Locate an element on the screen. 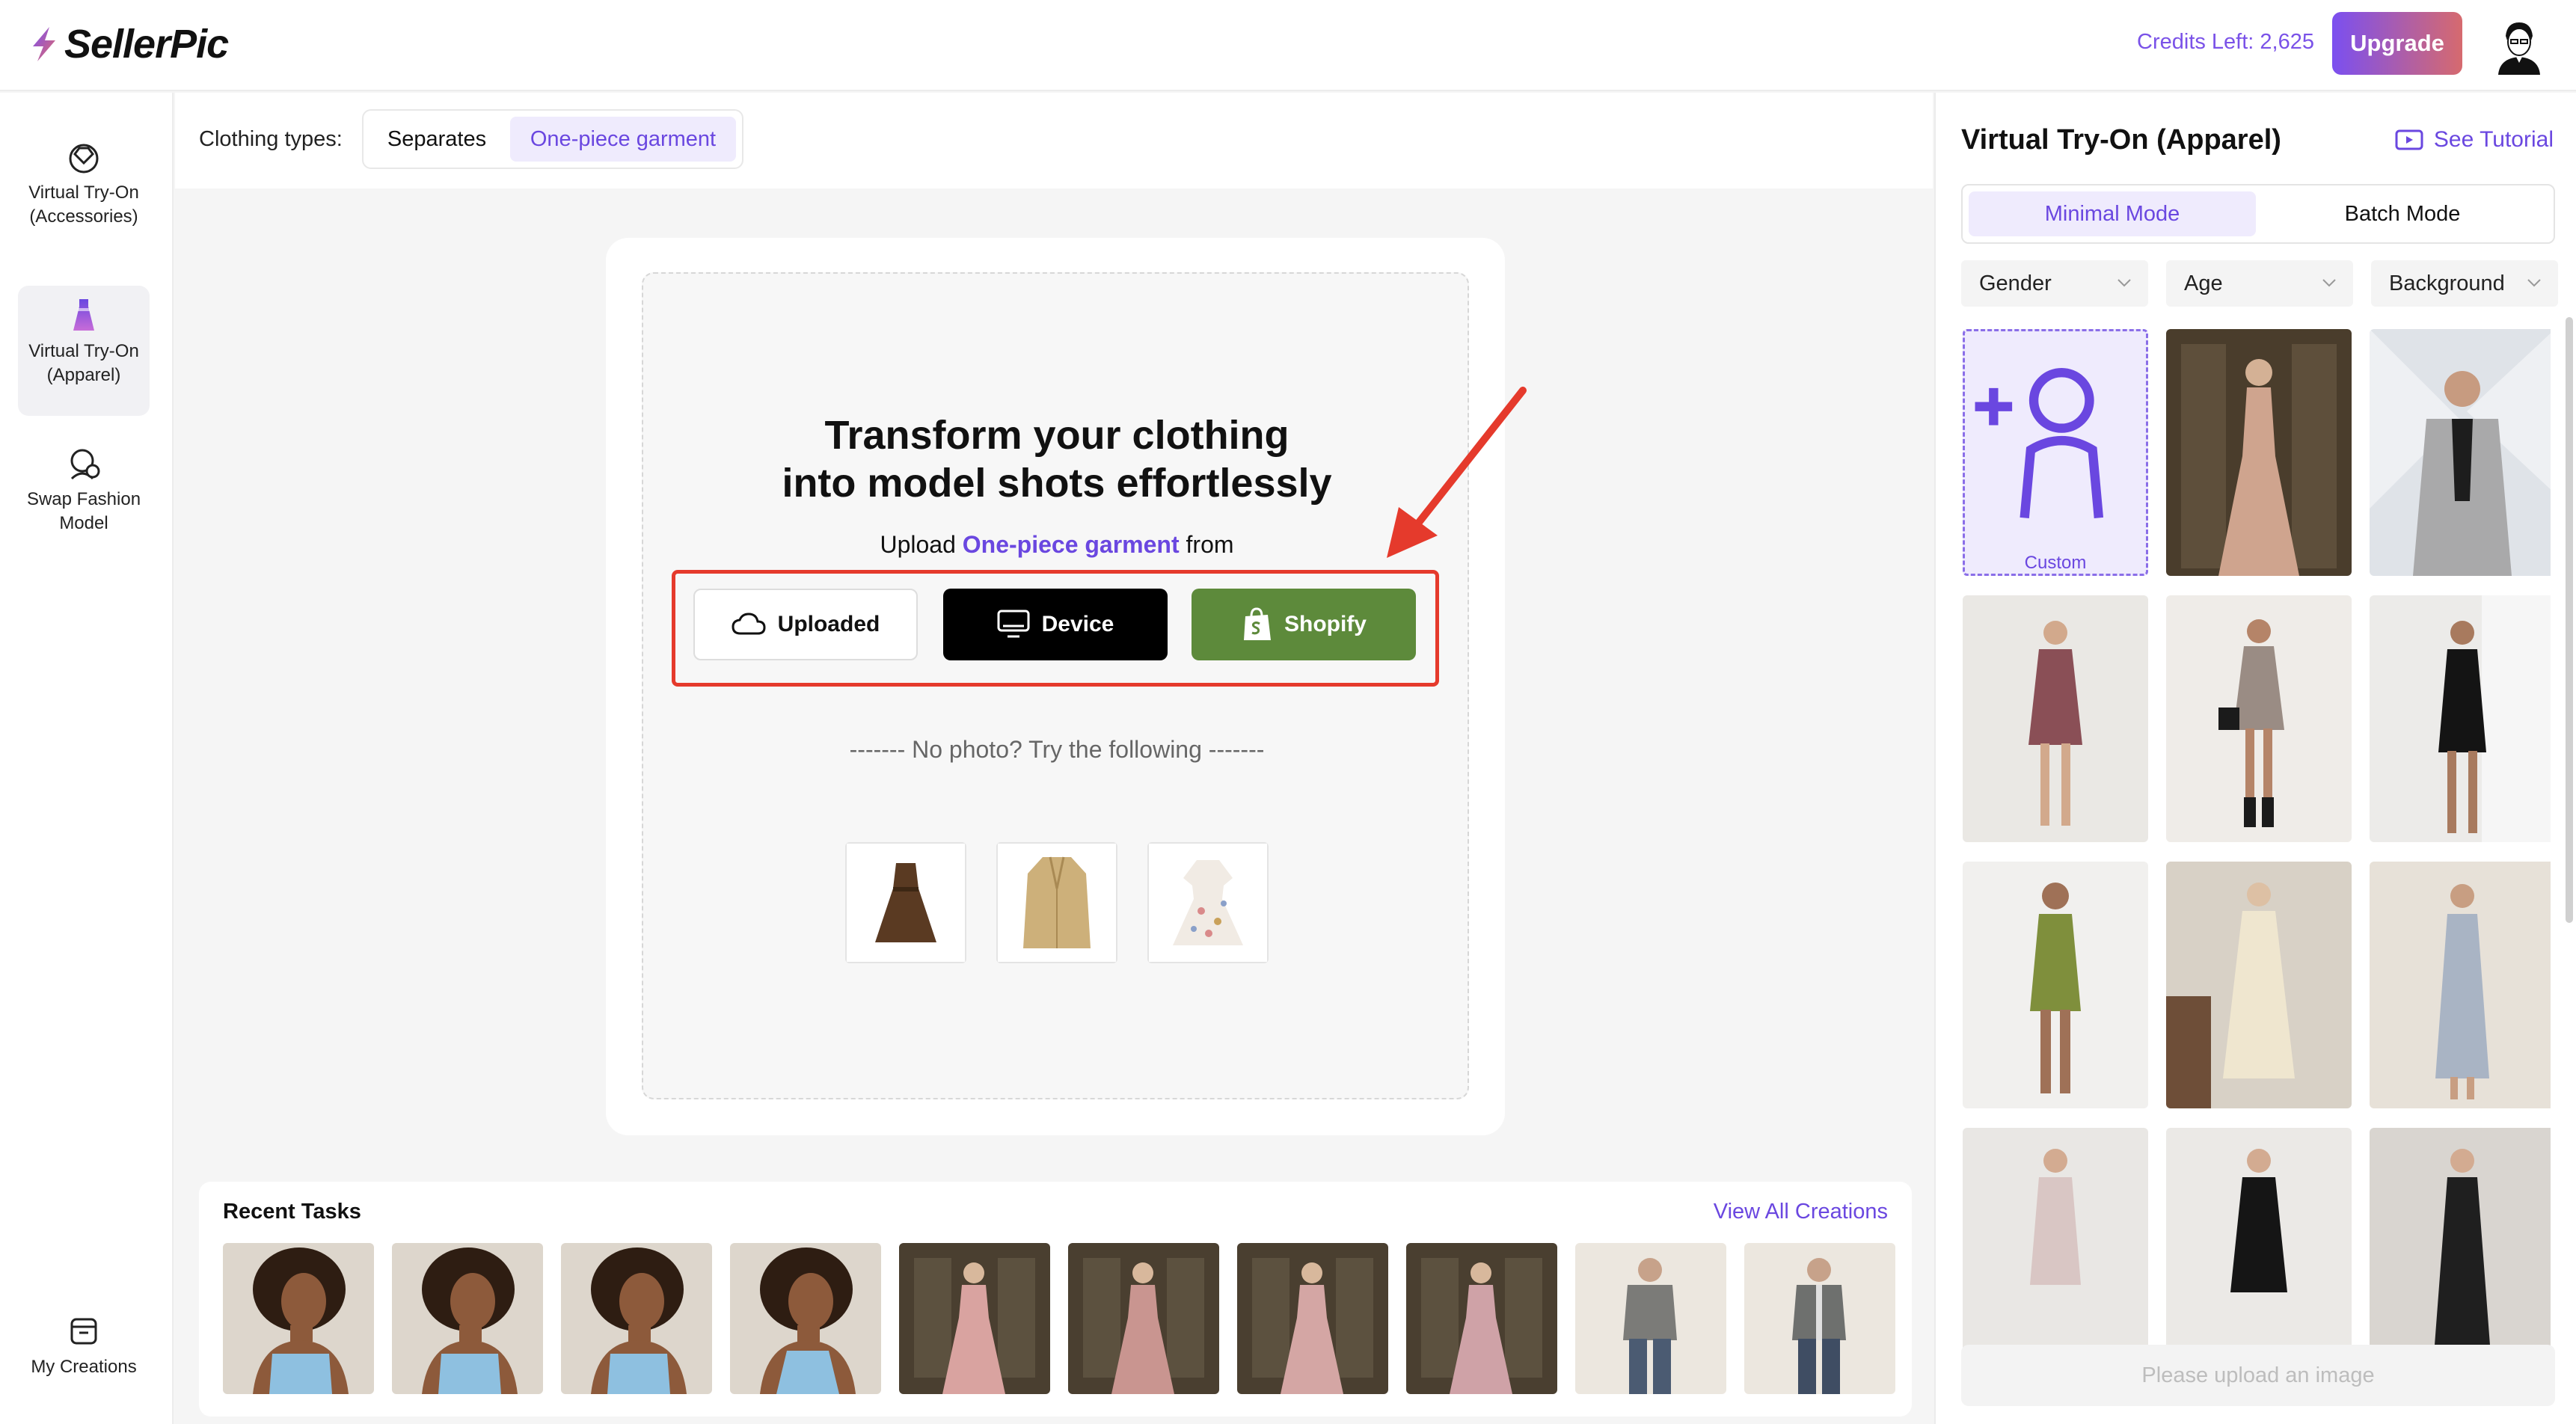 This screenshot has width=2576, height=1424. mode-segment: Minimal Mode Batch Mode is located at coordinates (2258, 214).